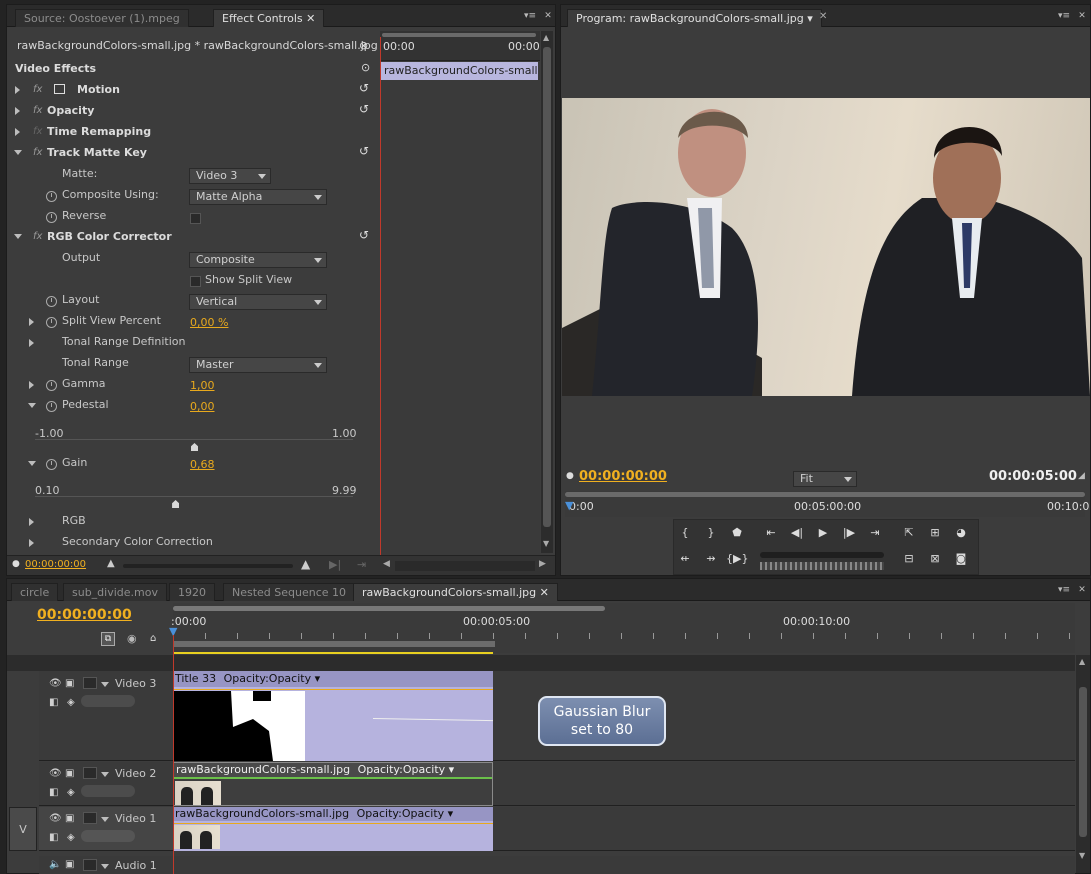  Describe the element at coordinates (849, 533) in the screenshot. I see `step-forward-icon: |▶` at that location.